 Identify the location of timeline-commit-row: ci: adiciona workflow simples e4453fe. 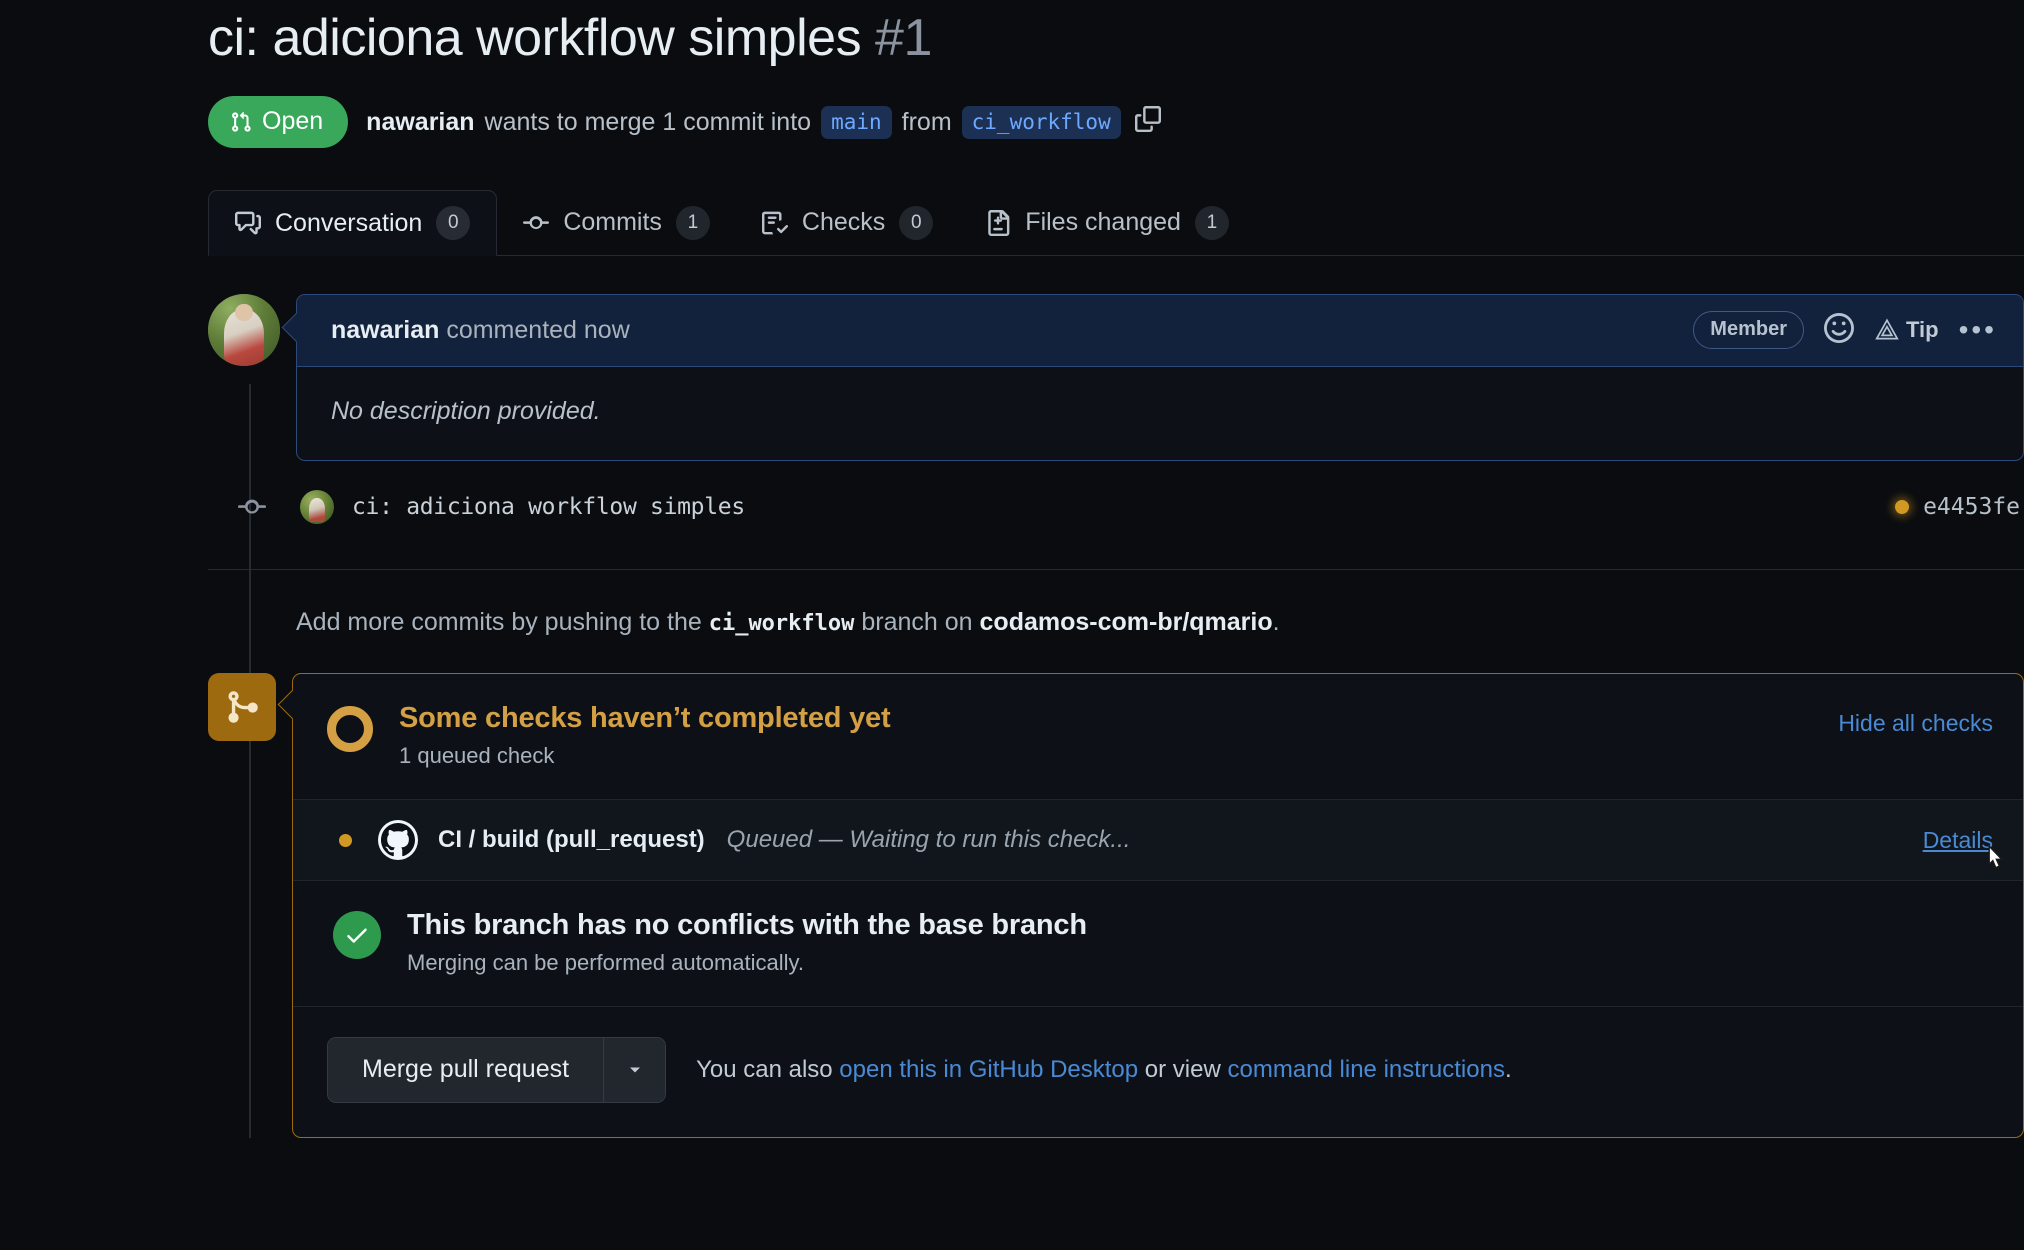
(1116, 507).